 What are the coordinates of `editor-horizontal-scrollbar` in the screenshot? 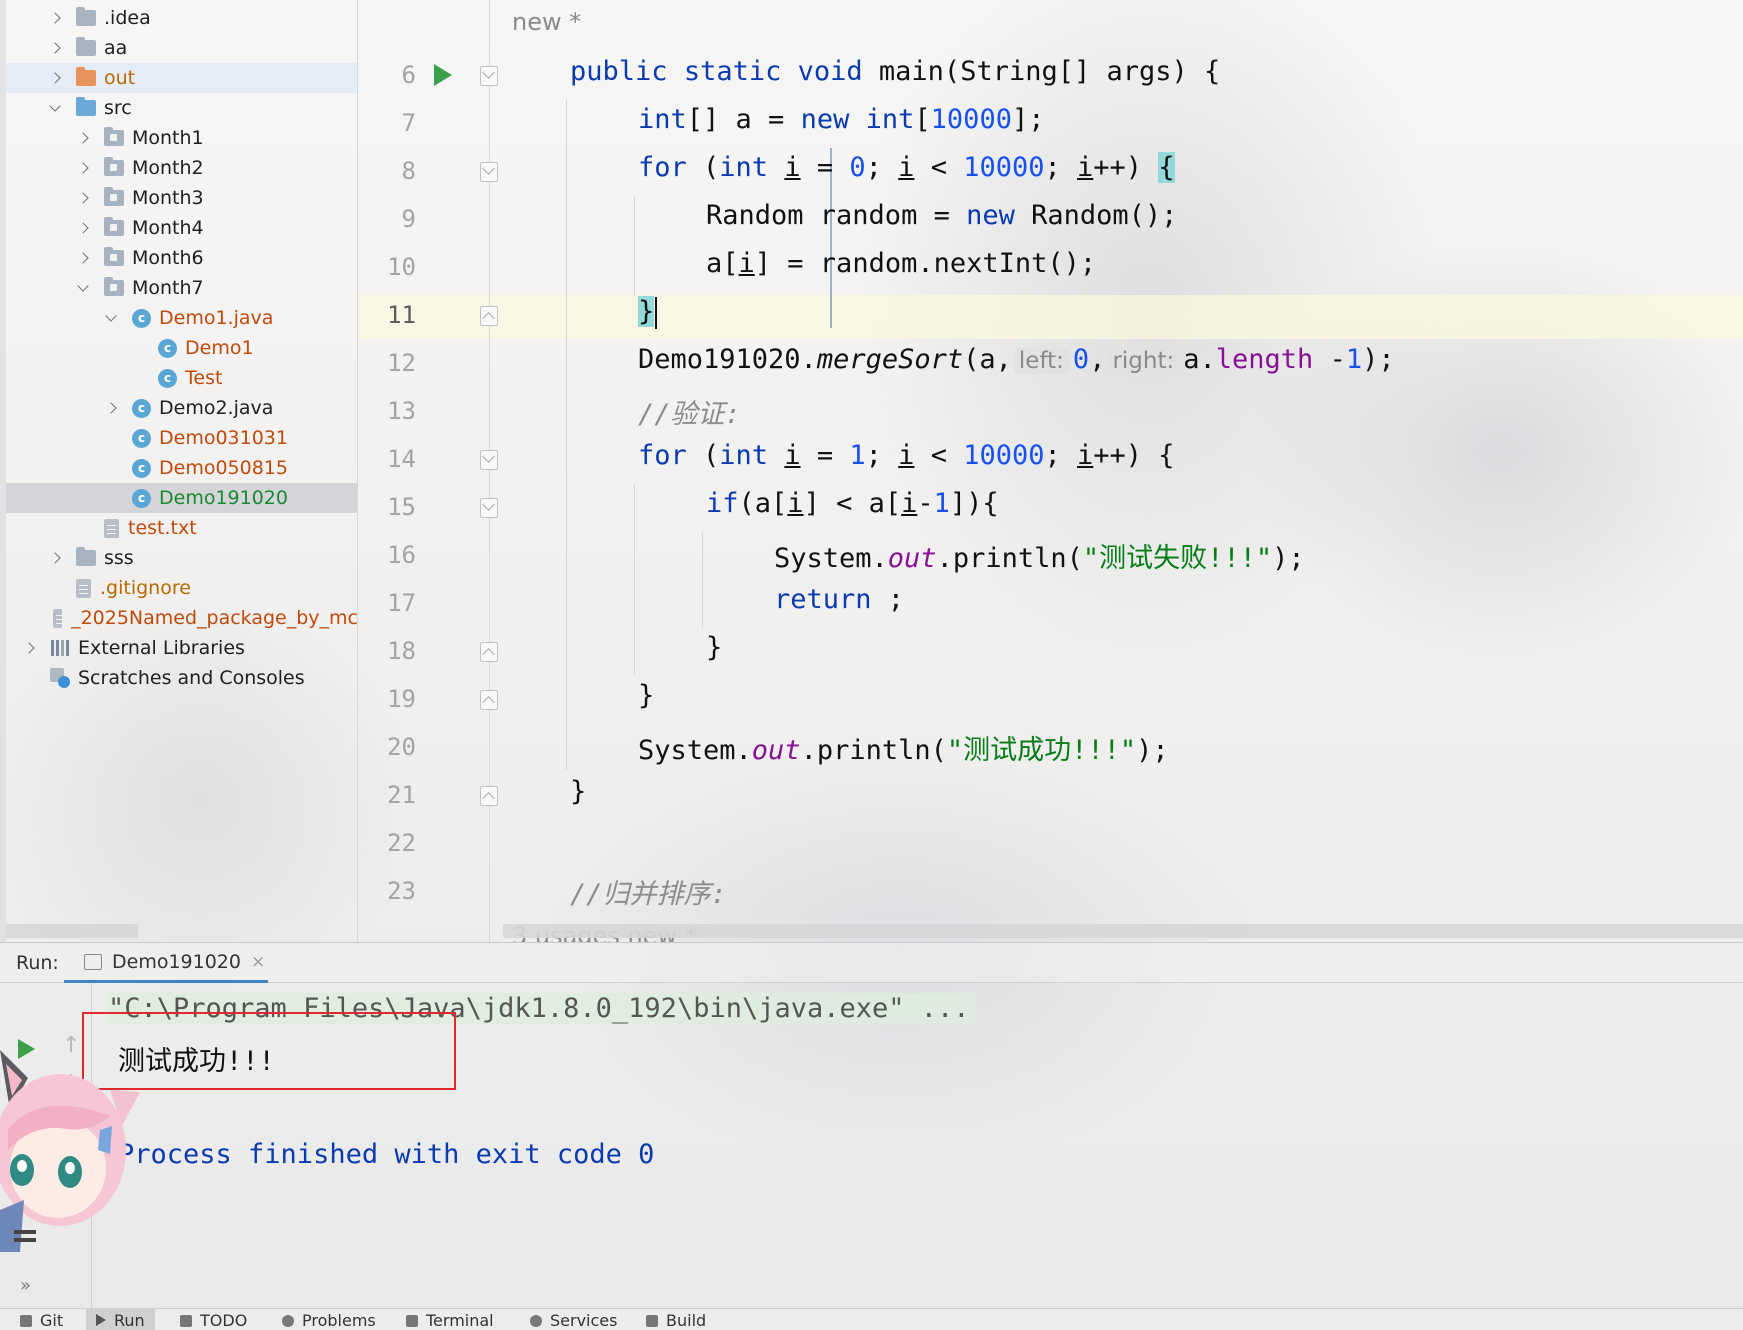 It's located at (1123, 931).